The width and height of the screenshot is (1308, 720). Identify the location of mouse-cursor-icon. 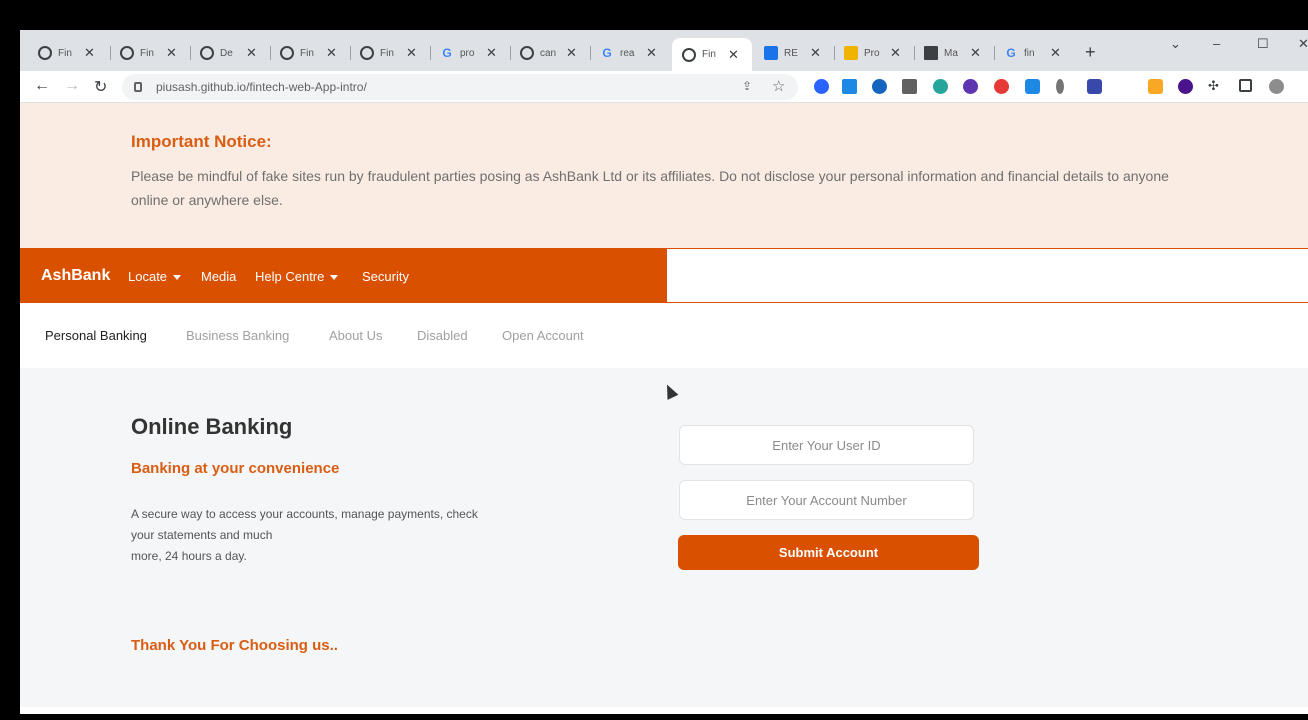
(670, 391).